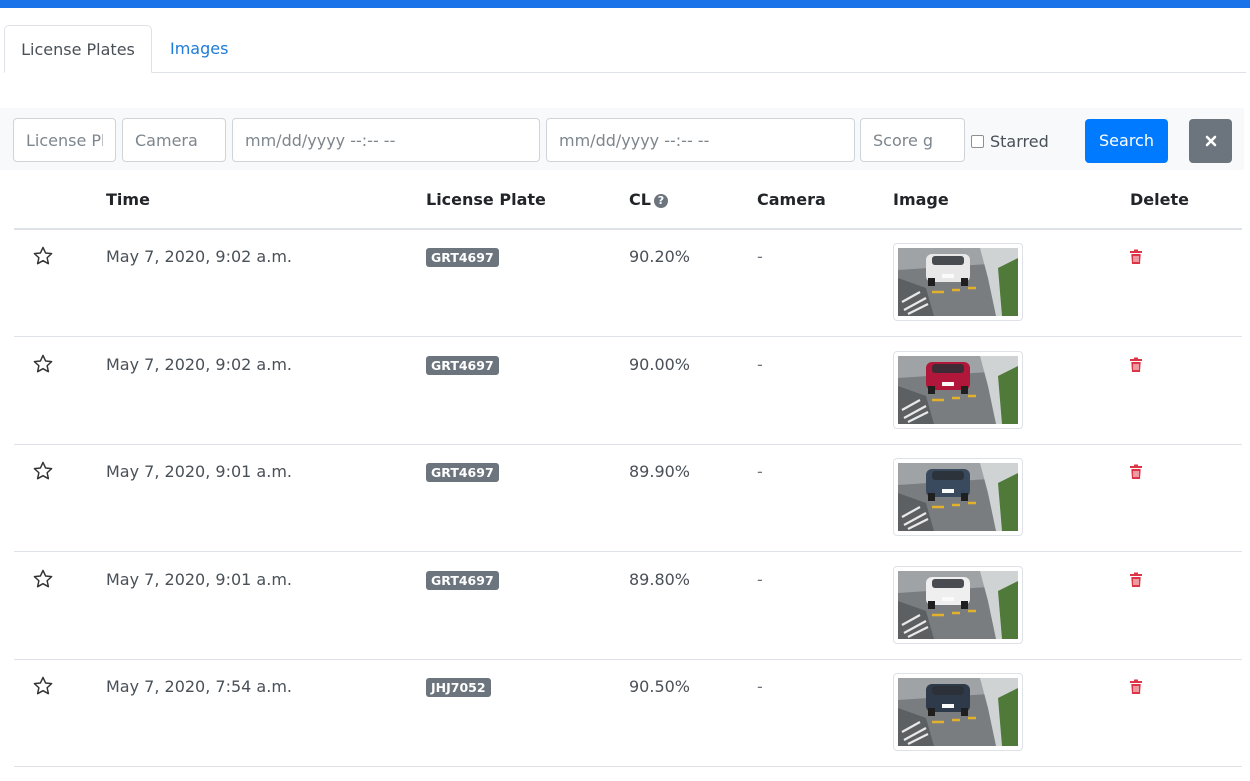  What do you see at coordinates (625, 4) in the screenshot?
I see `top-accent-bar` at bounding box center [625, 4].